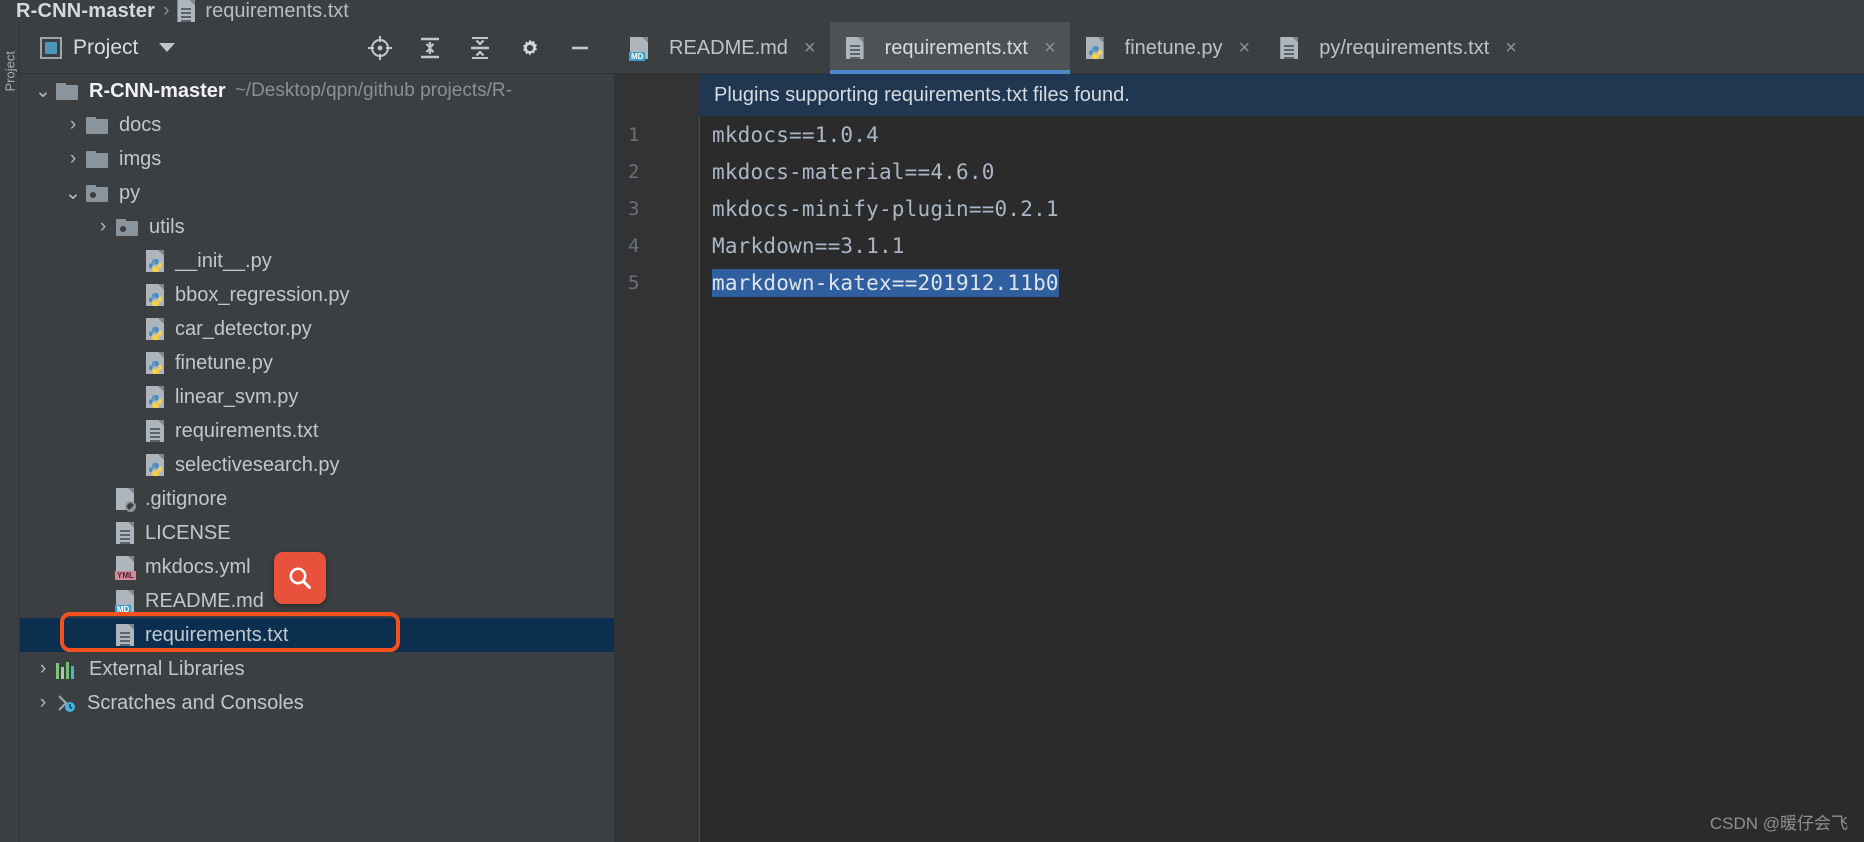 The height and width of the screenshot is (842, 1864). I want to click on line-number: 2, so click(634, 171).